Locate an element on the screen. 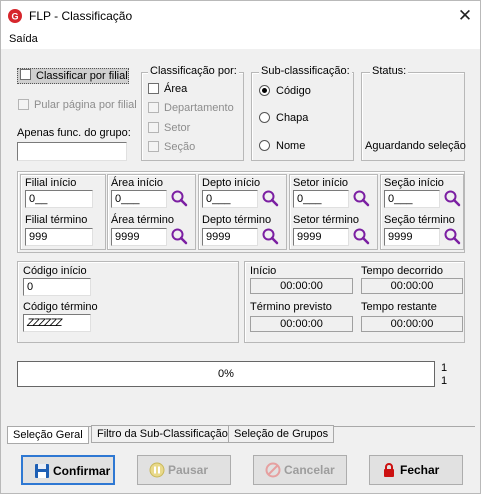 This screenshot has width=481, height=494. classificacao-area-checkbox: Área is located at coordinates (167, 89).